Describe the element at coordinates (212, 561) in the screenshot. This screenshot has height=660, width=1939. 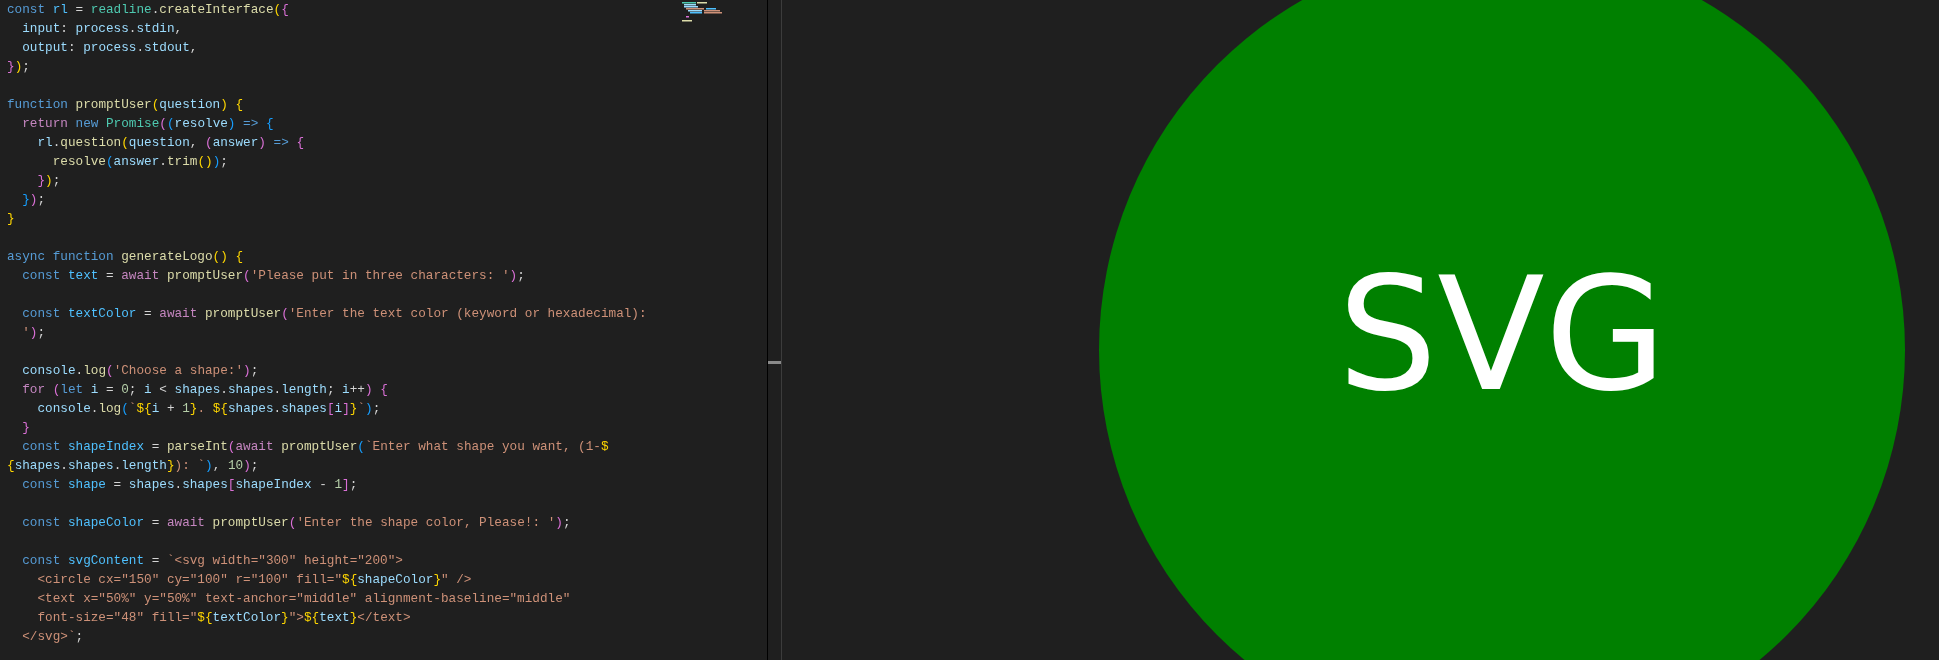
I see `code-line: const svgContent = `<svg width="300" height="200">` at that location.